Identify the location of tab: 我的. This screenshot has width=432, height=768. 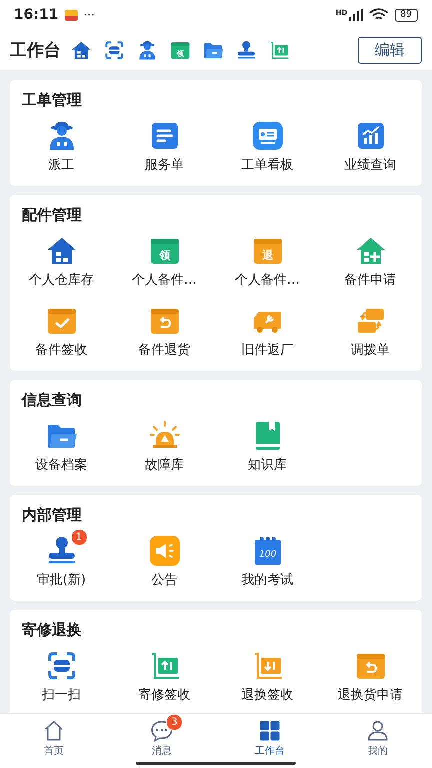
(378, 741).